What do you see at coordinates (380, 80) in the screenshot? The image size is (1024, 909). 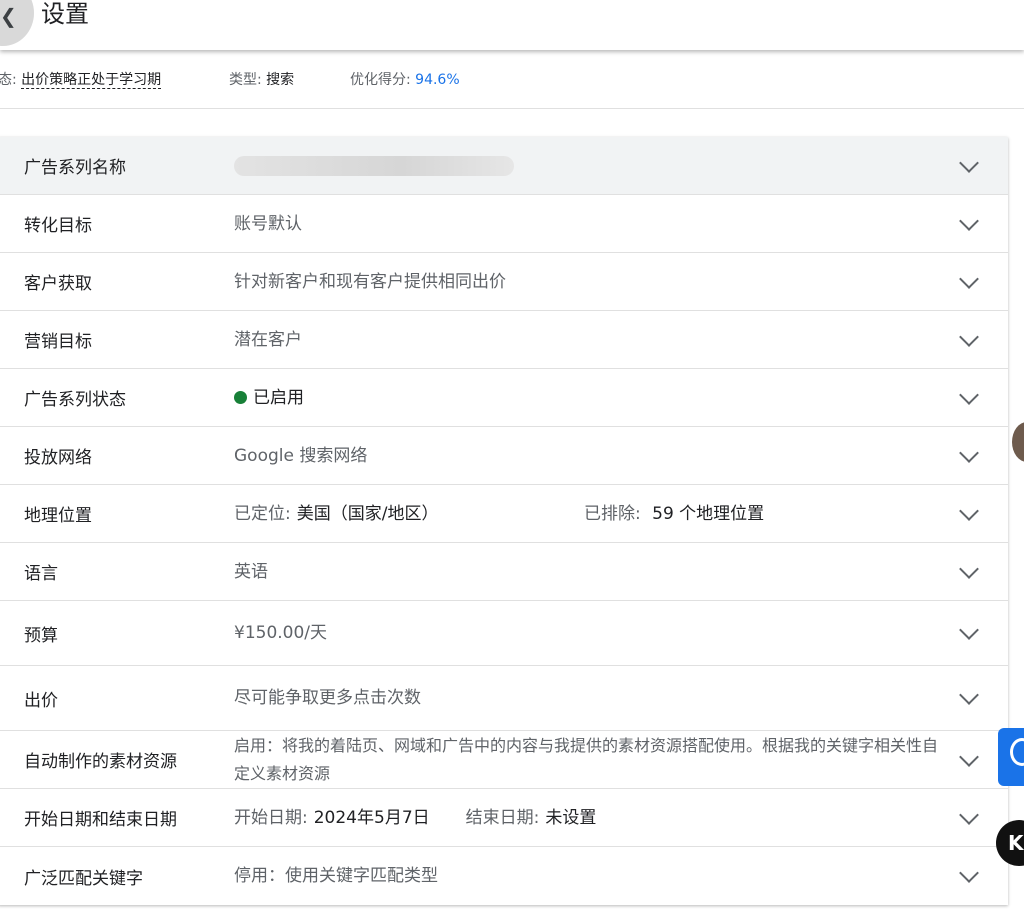 I see `score-label: 优化得分:` at bounding box center [380, 80].